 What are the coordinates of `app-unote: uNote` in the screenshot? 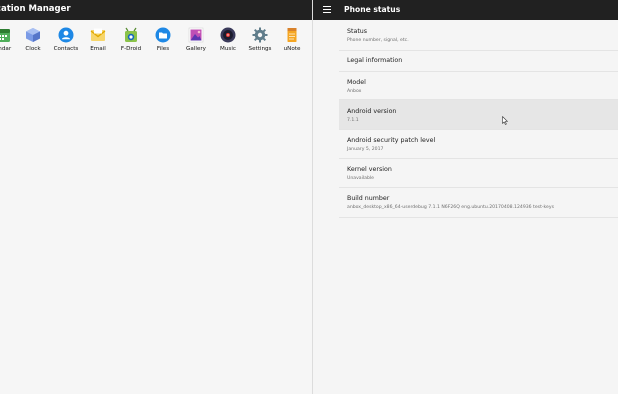 It's located at (292, 42).